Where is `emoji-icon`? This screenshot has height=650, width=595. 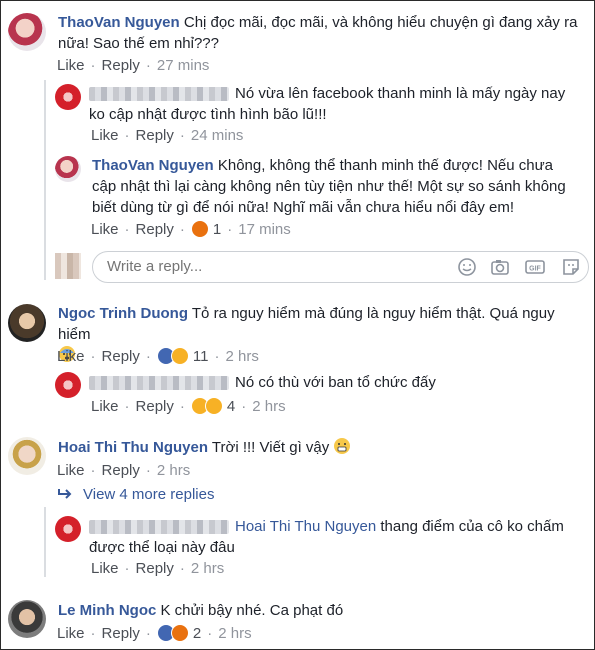
emoji-icon is located at coordinates (467, 267).